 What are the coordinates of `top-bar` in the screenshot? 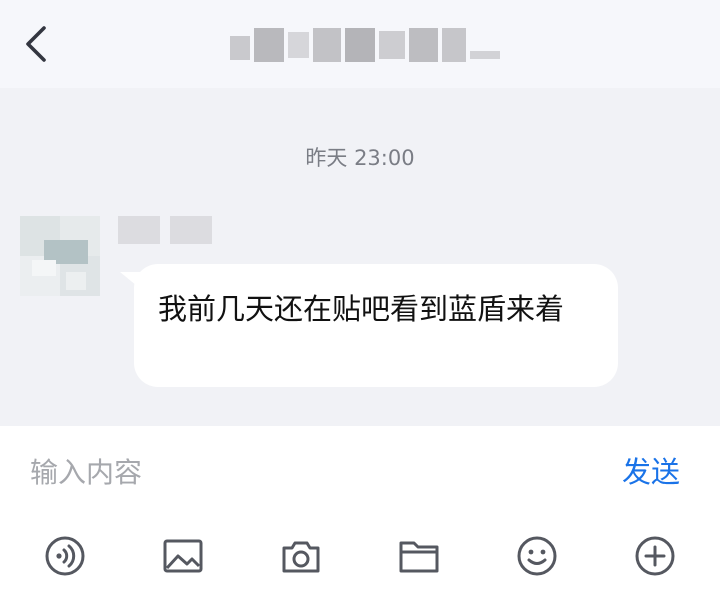 It's located at (360, 44).